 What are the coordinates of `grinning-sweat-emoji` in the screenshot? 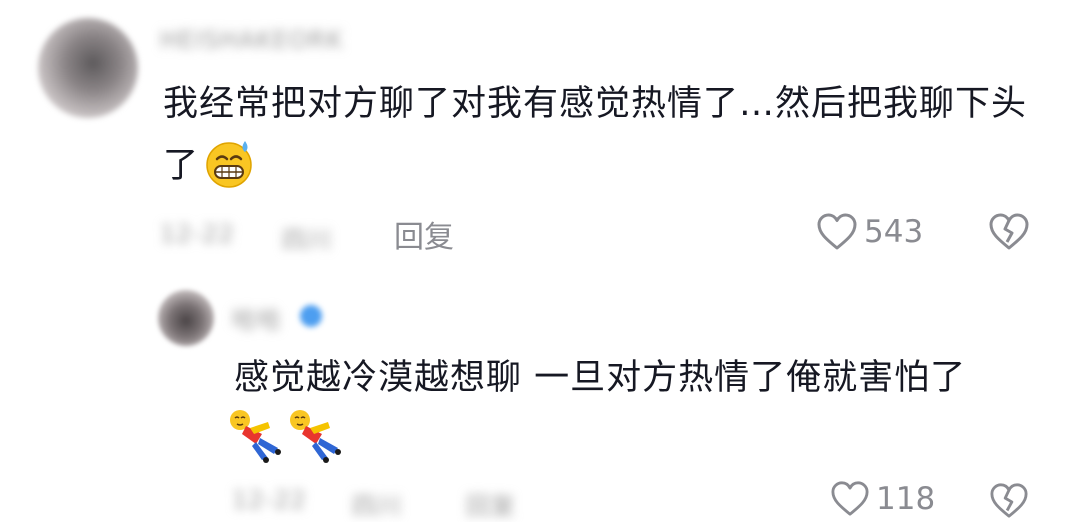 It's located at (229, 164).